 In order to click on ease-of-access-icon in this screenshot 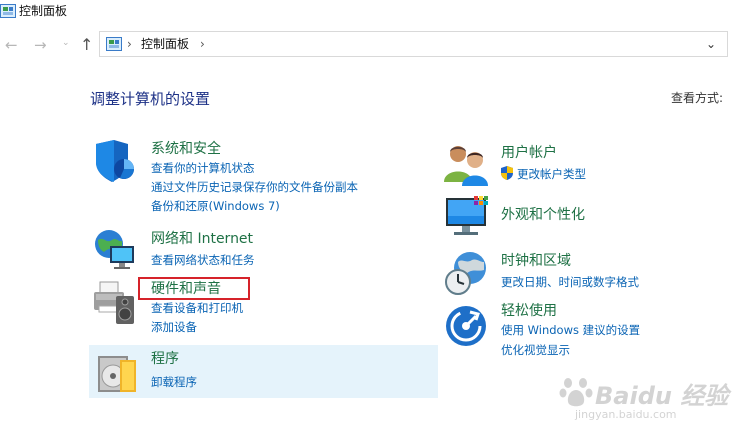, I will do `click(466, 326)`.